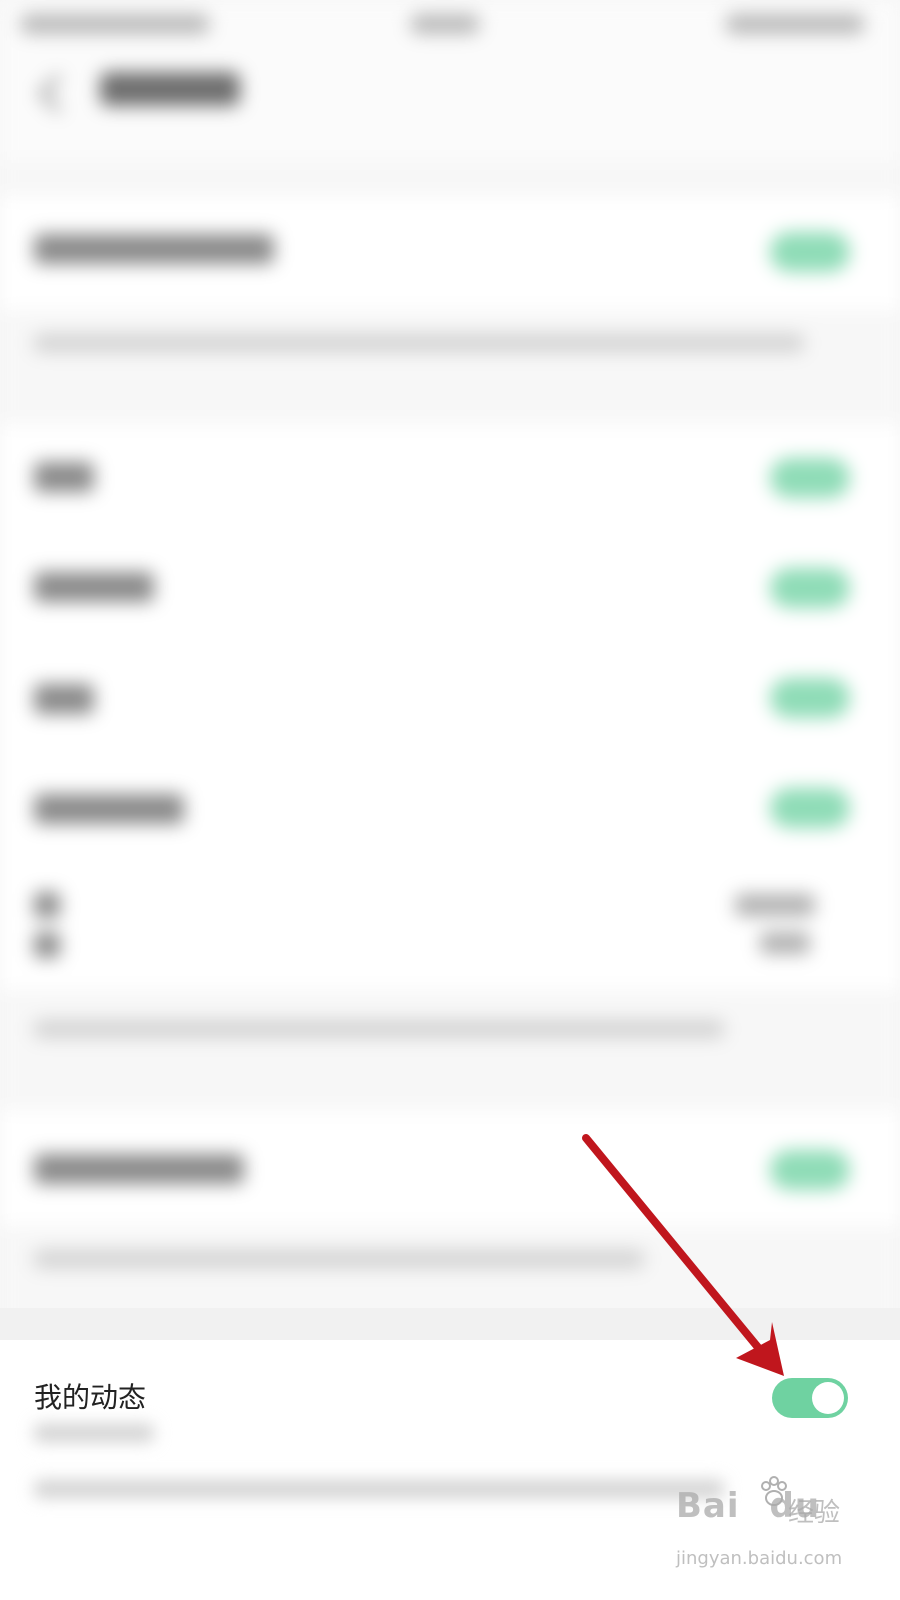 The height and width of the screenshot is (1600, 900). I want to click on status-bar, so click(450, 25).